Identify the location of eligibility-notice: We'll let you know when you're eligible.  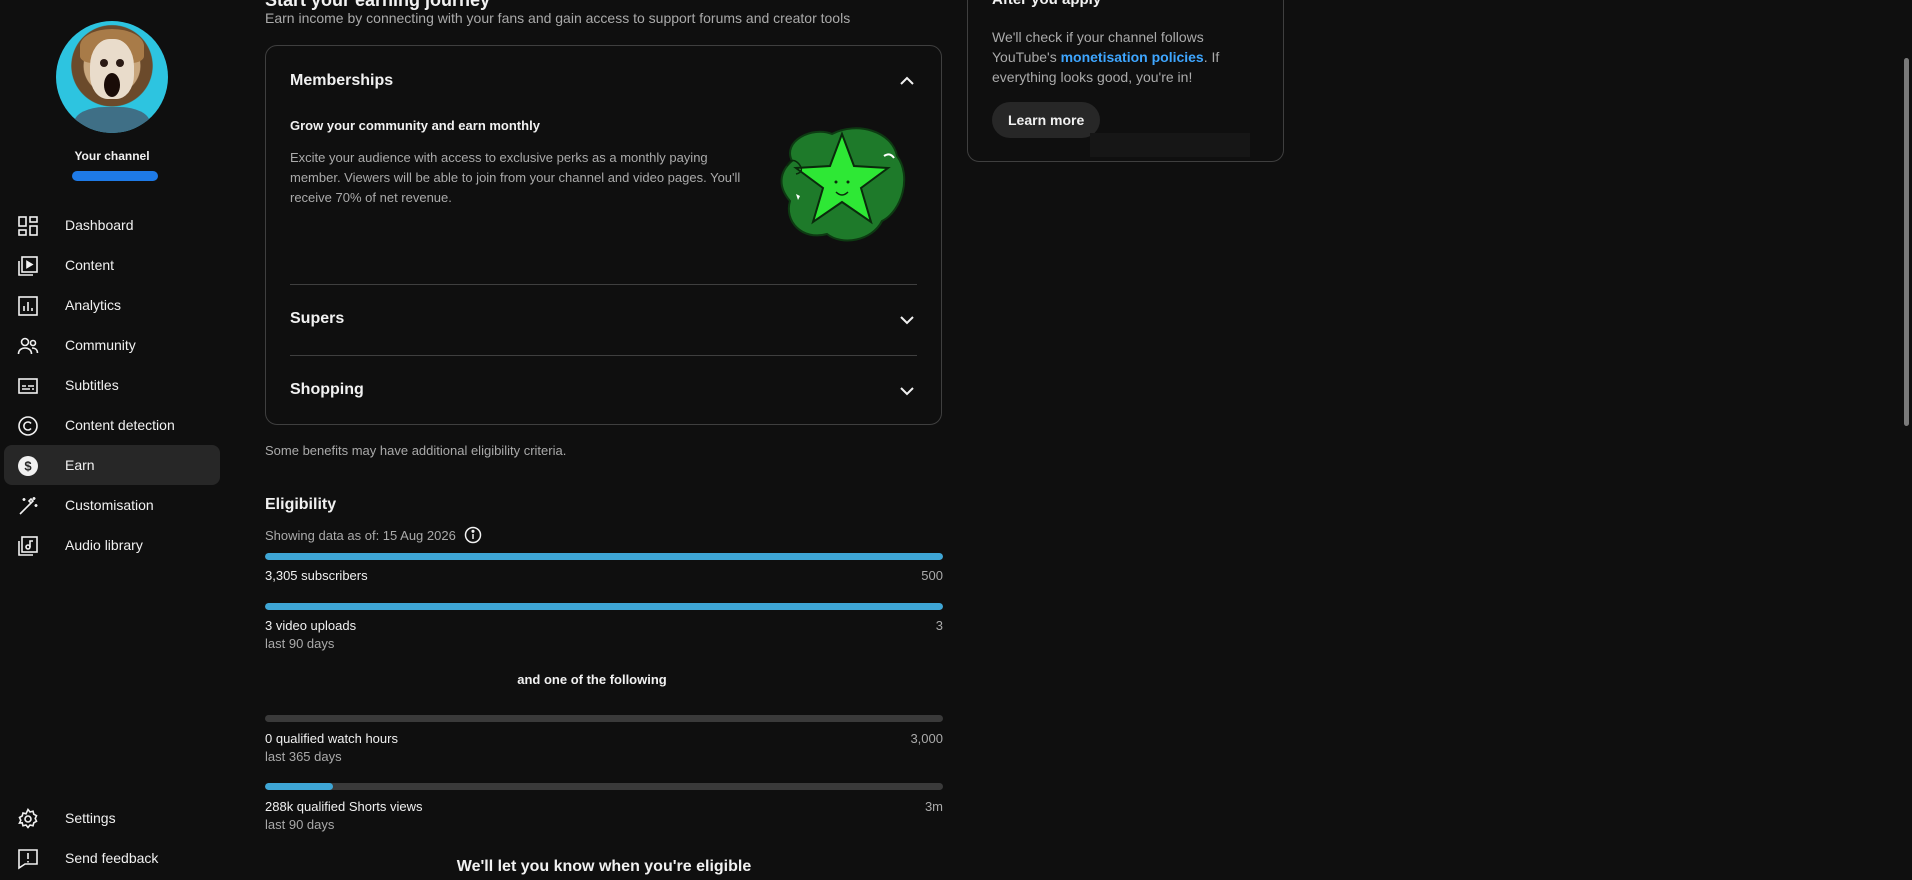
(604, 866).